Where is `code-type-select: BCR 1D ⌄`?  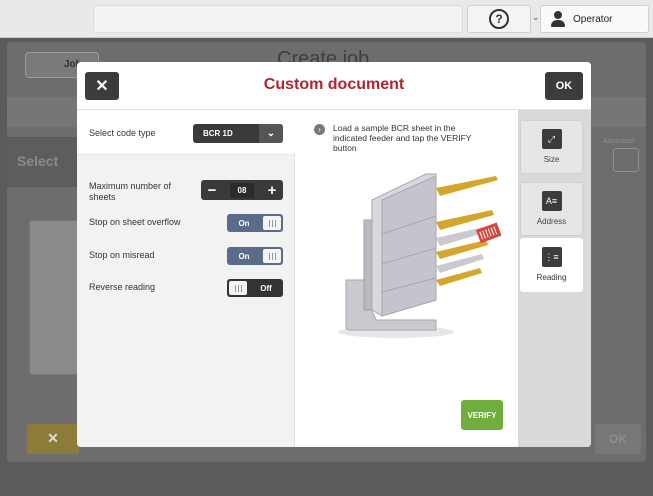
code-type-select: BCR 1D ⌄ is located at coordinates (238, 133).